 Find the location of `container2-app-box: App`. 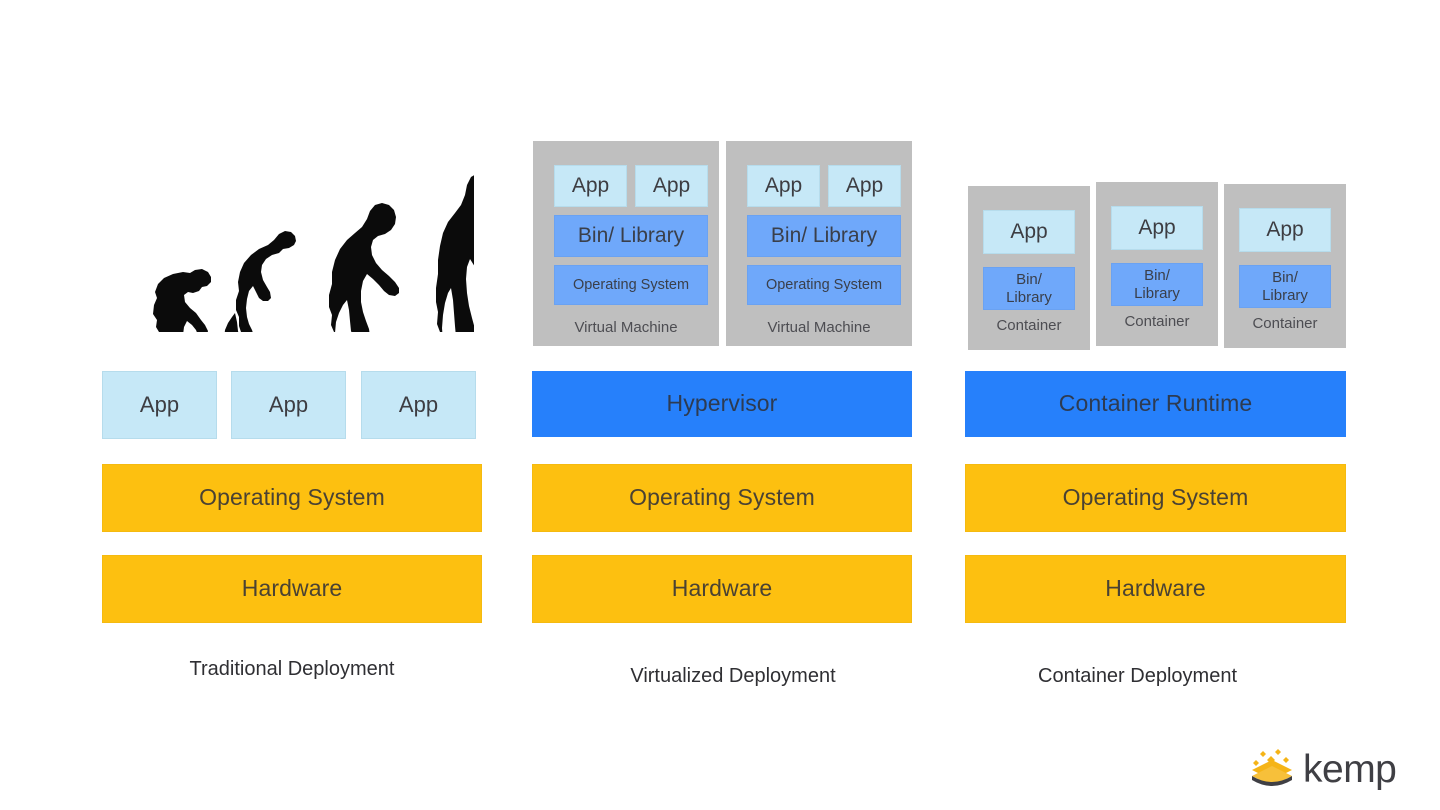

container2-app-box: App is located at coordinates (1157, 228).